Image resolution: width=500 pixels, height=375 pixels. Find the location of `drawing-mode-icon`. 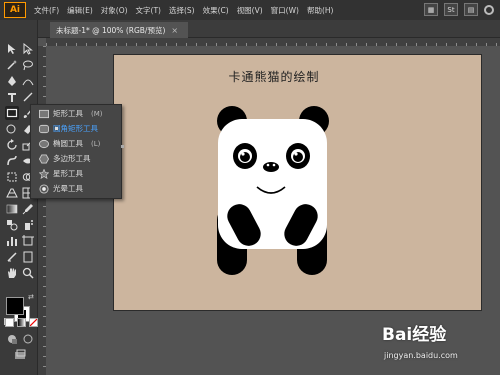

drawing-mode-icon is located at coordinates (12, 339).